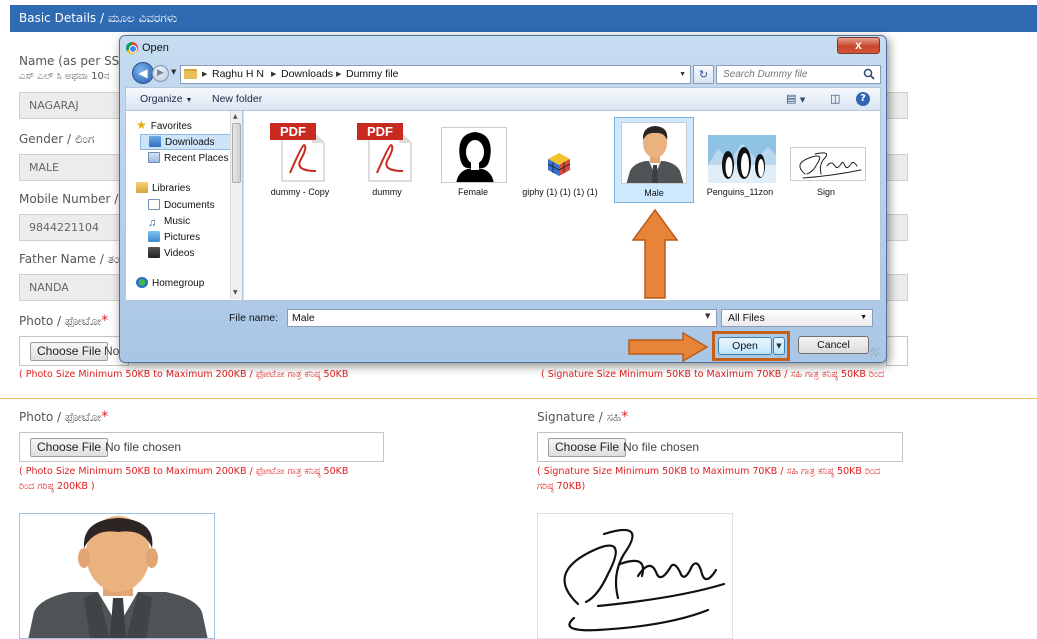 This screenshot has width=1037, height=639. I want to click on file-item-selected: Male, so click(654, 160).